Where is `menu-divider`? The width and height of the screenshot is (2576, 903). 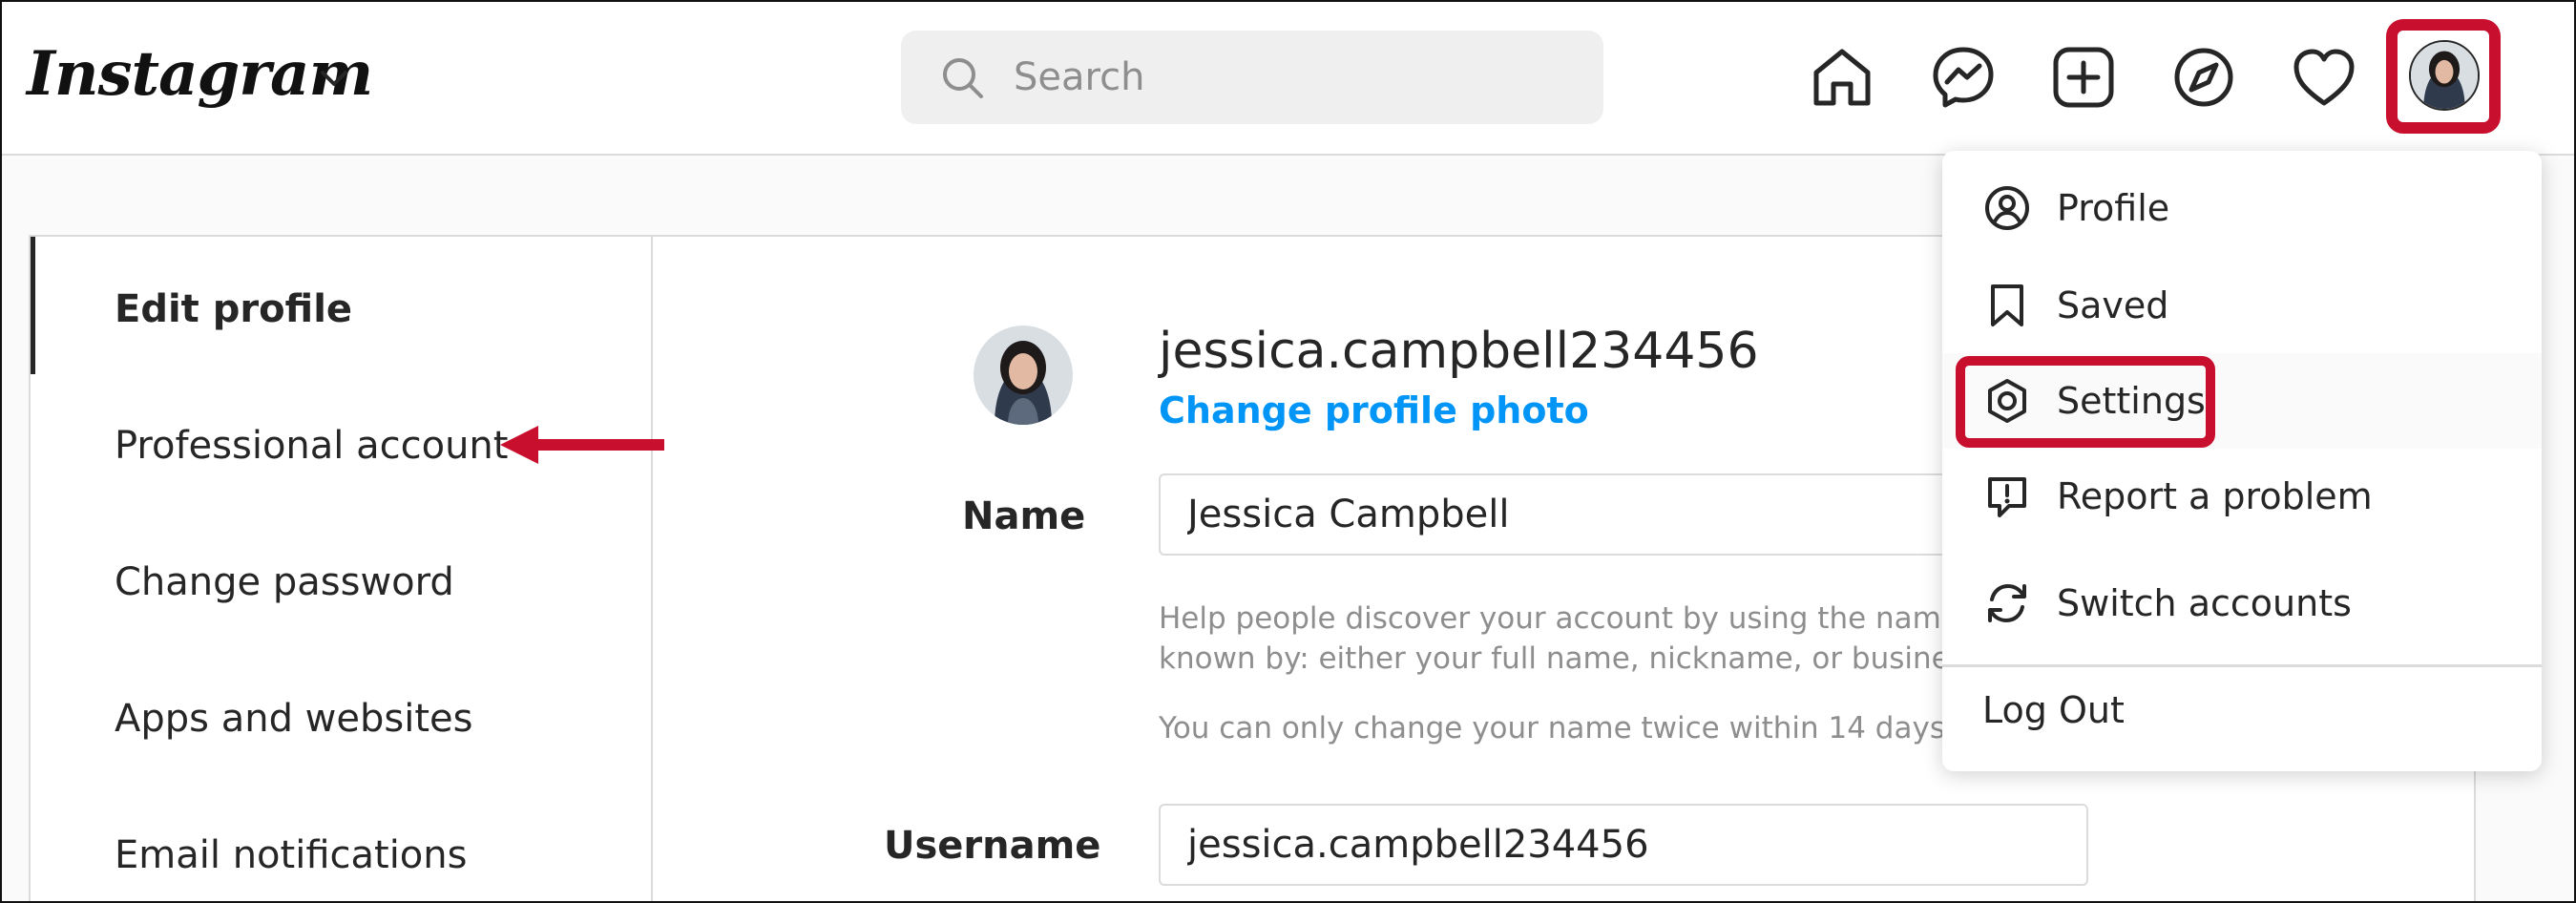 menu-divider is located at coordinates (2242, 666).